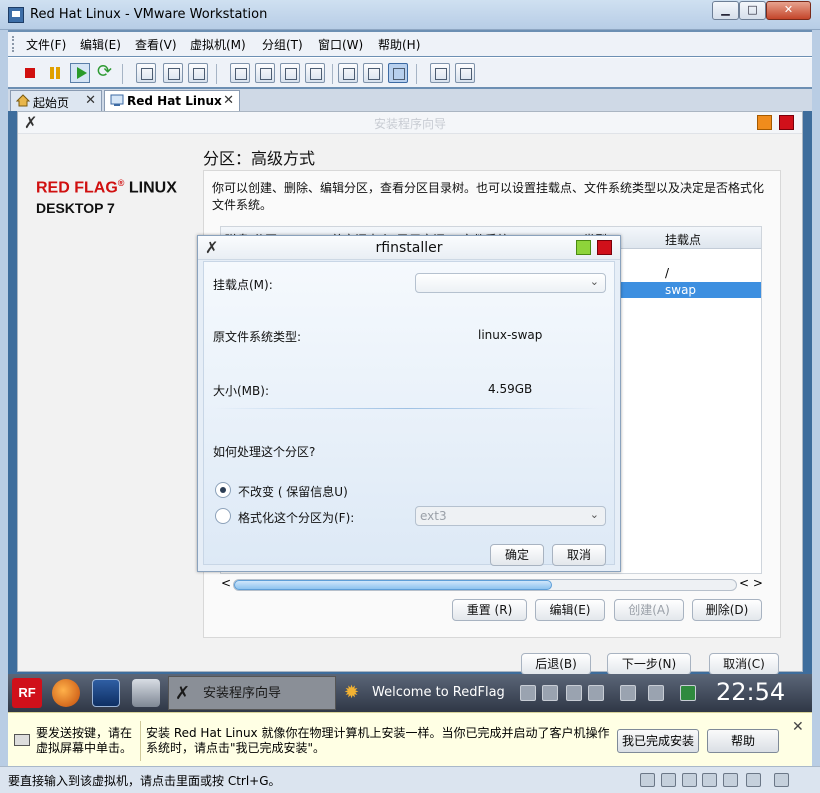 Image resolution: width=820 pixels, height=793 pixels. Describe the element at coordinates (556, 664) in the screenshot. I see `back-button: 后退(B)` at that location.